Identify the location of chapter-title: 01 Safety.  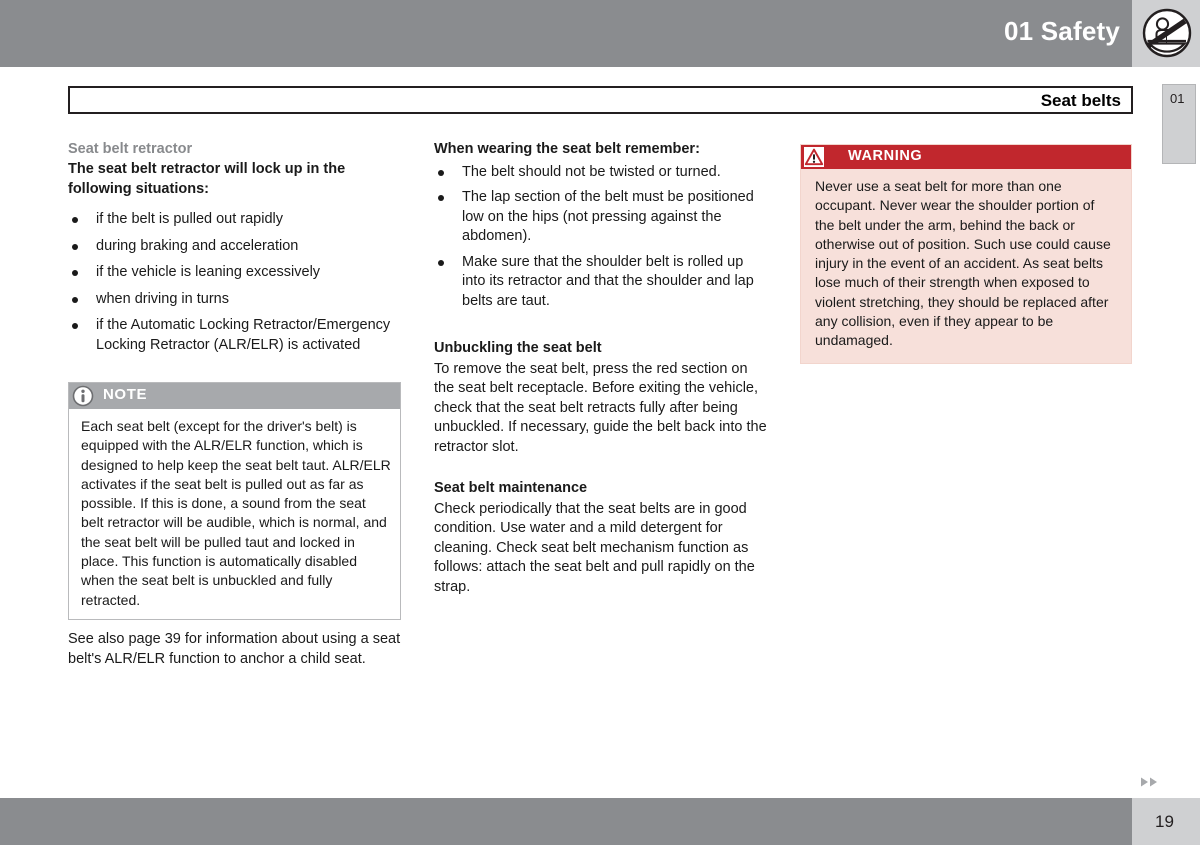
(1062, 31).